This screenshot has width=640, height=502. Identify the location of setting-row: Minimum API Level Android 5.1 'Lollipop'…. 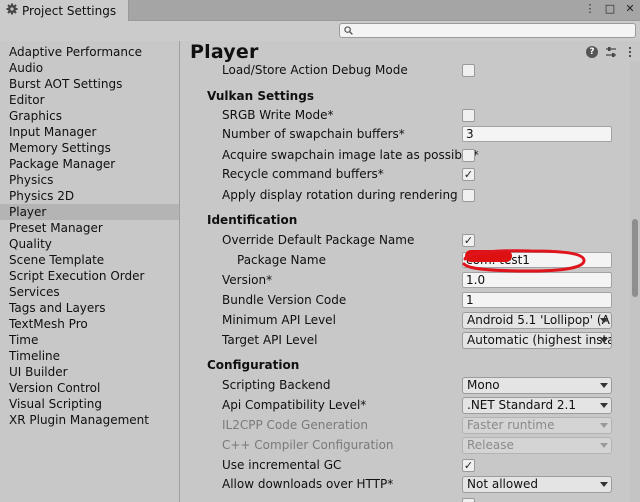
(408, 320).